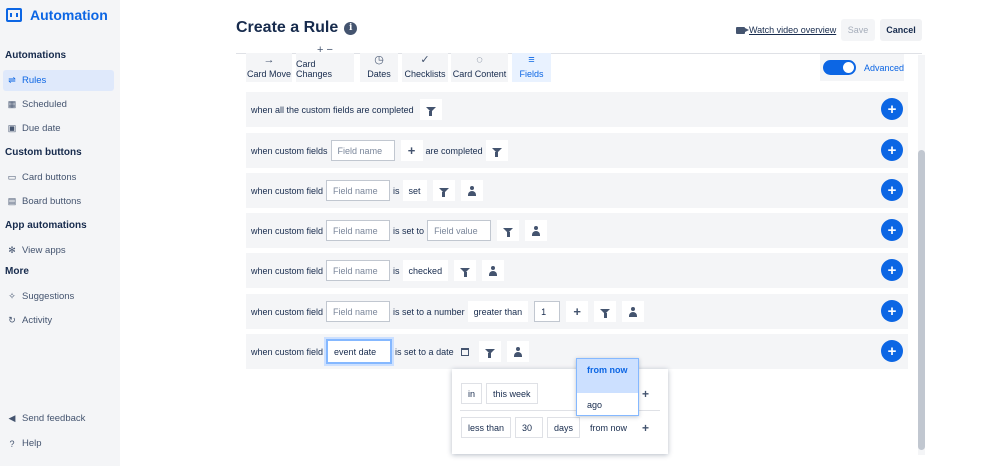  What do you see at coordinates (459, 230) in the screenshot?
I see `field-value-input: Field value` at bounding box center [459, 230].